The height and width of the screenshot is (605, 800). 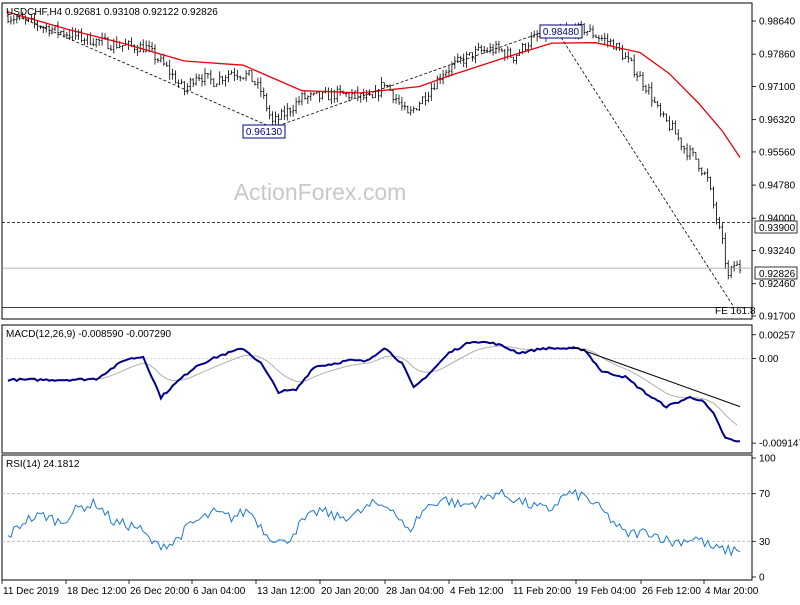 I want to click on current-price-label: 0.92826, so click(x=777, y=274).